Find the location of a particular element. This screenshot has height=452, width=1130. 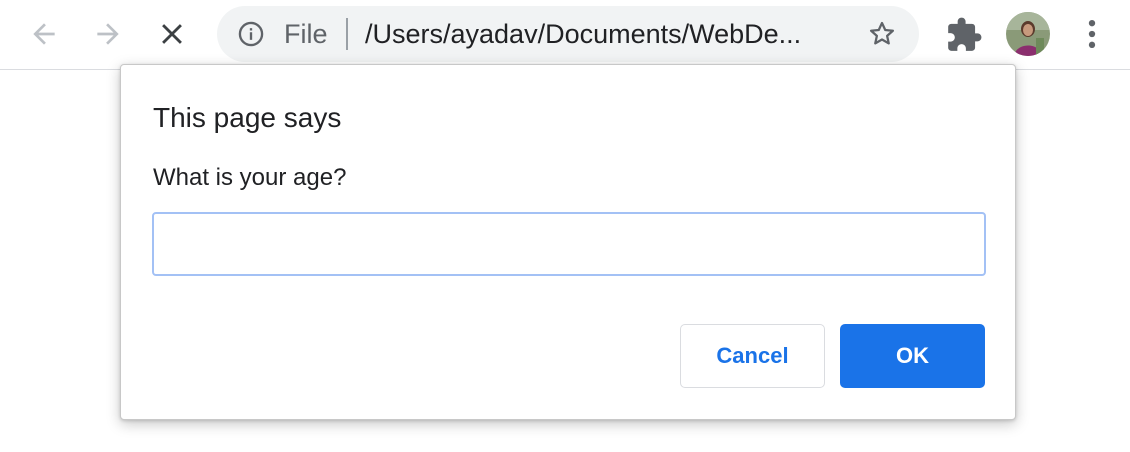

profile-avatar-icon is located at coordinates (1028, 34).